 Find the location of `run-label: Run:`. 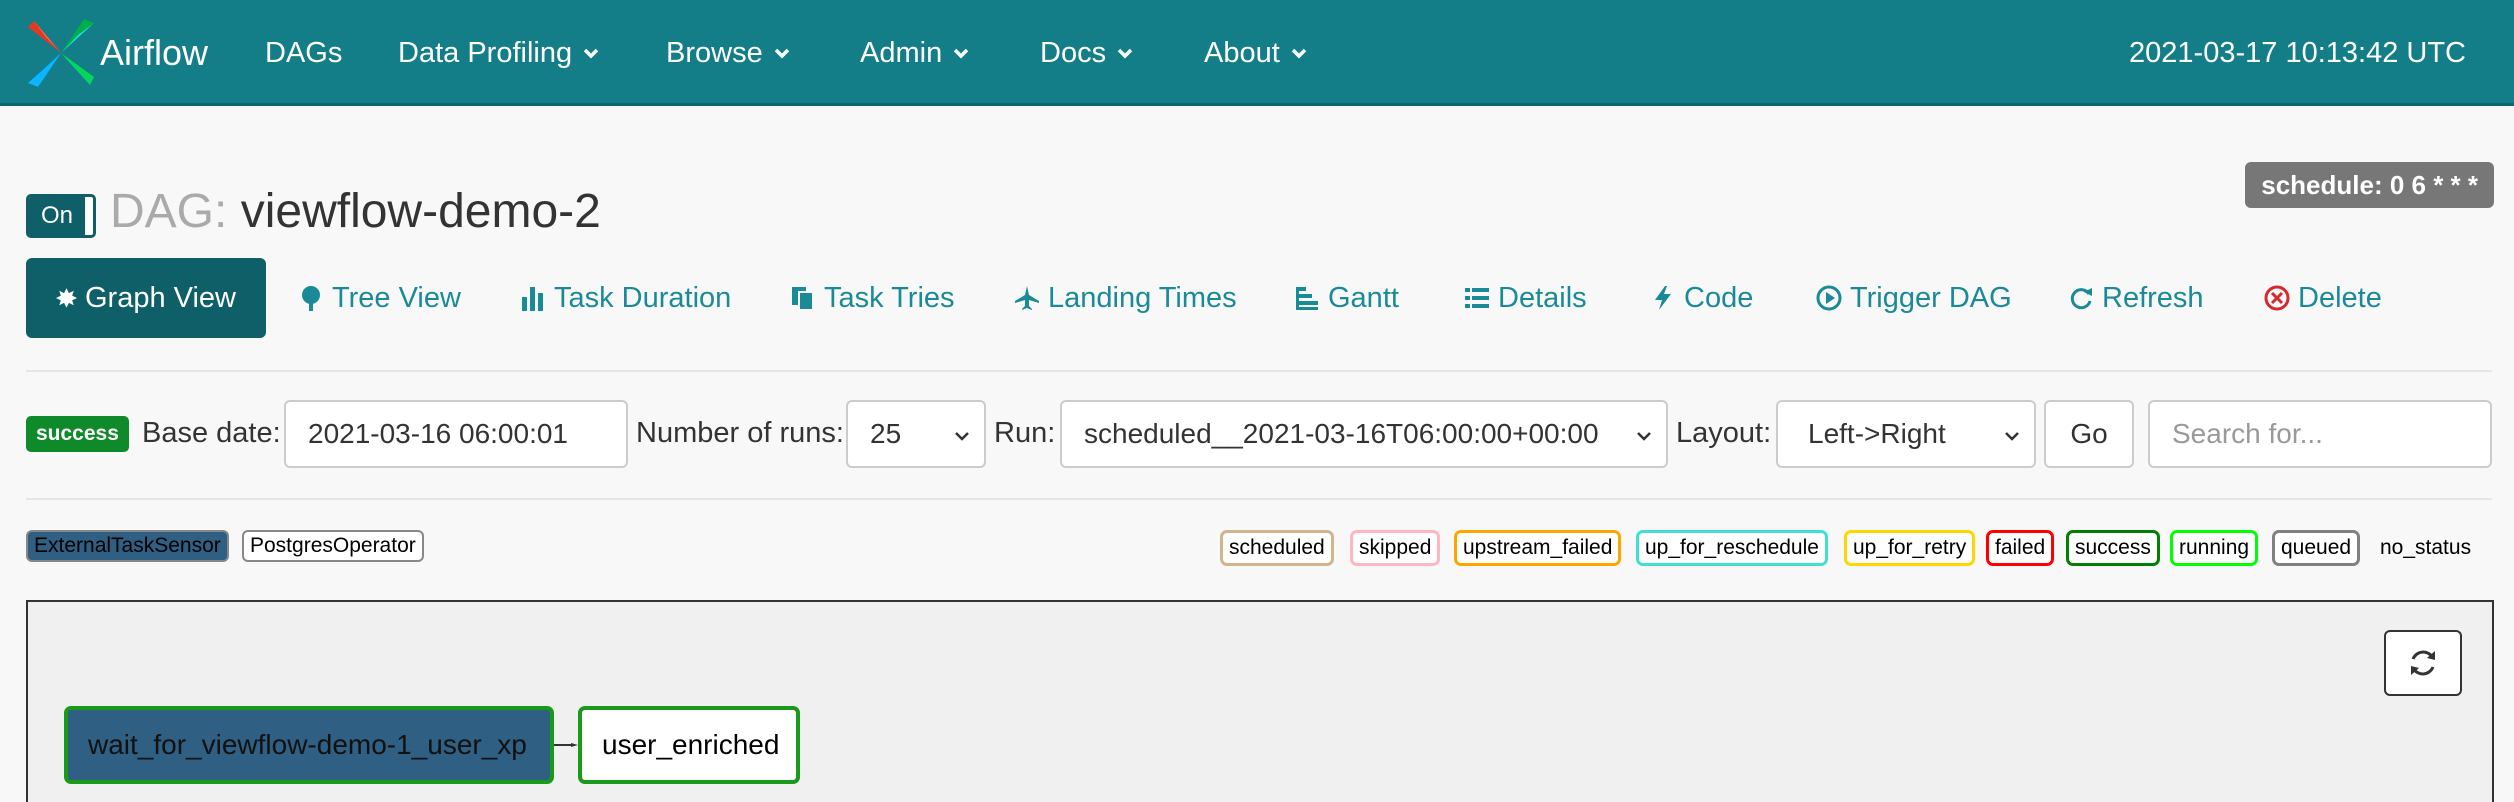

run-label: Run: is located at coordinates (1025, 432).